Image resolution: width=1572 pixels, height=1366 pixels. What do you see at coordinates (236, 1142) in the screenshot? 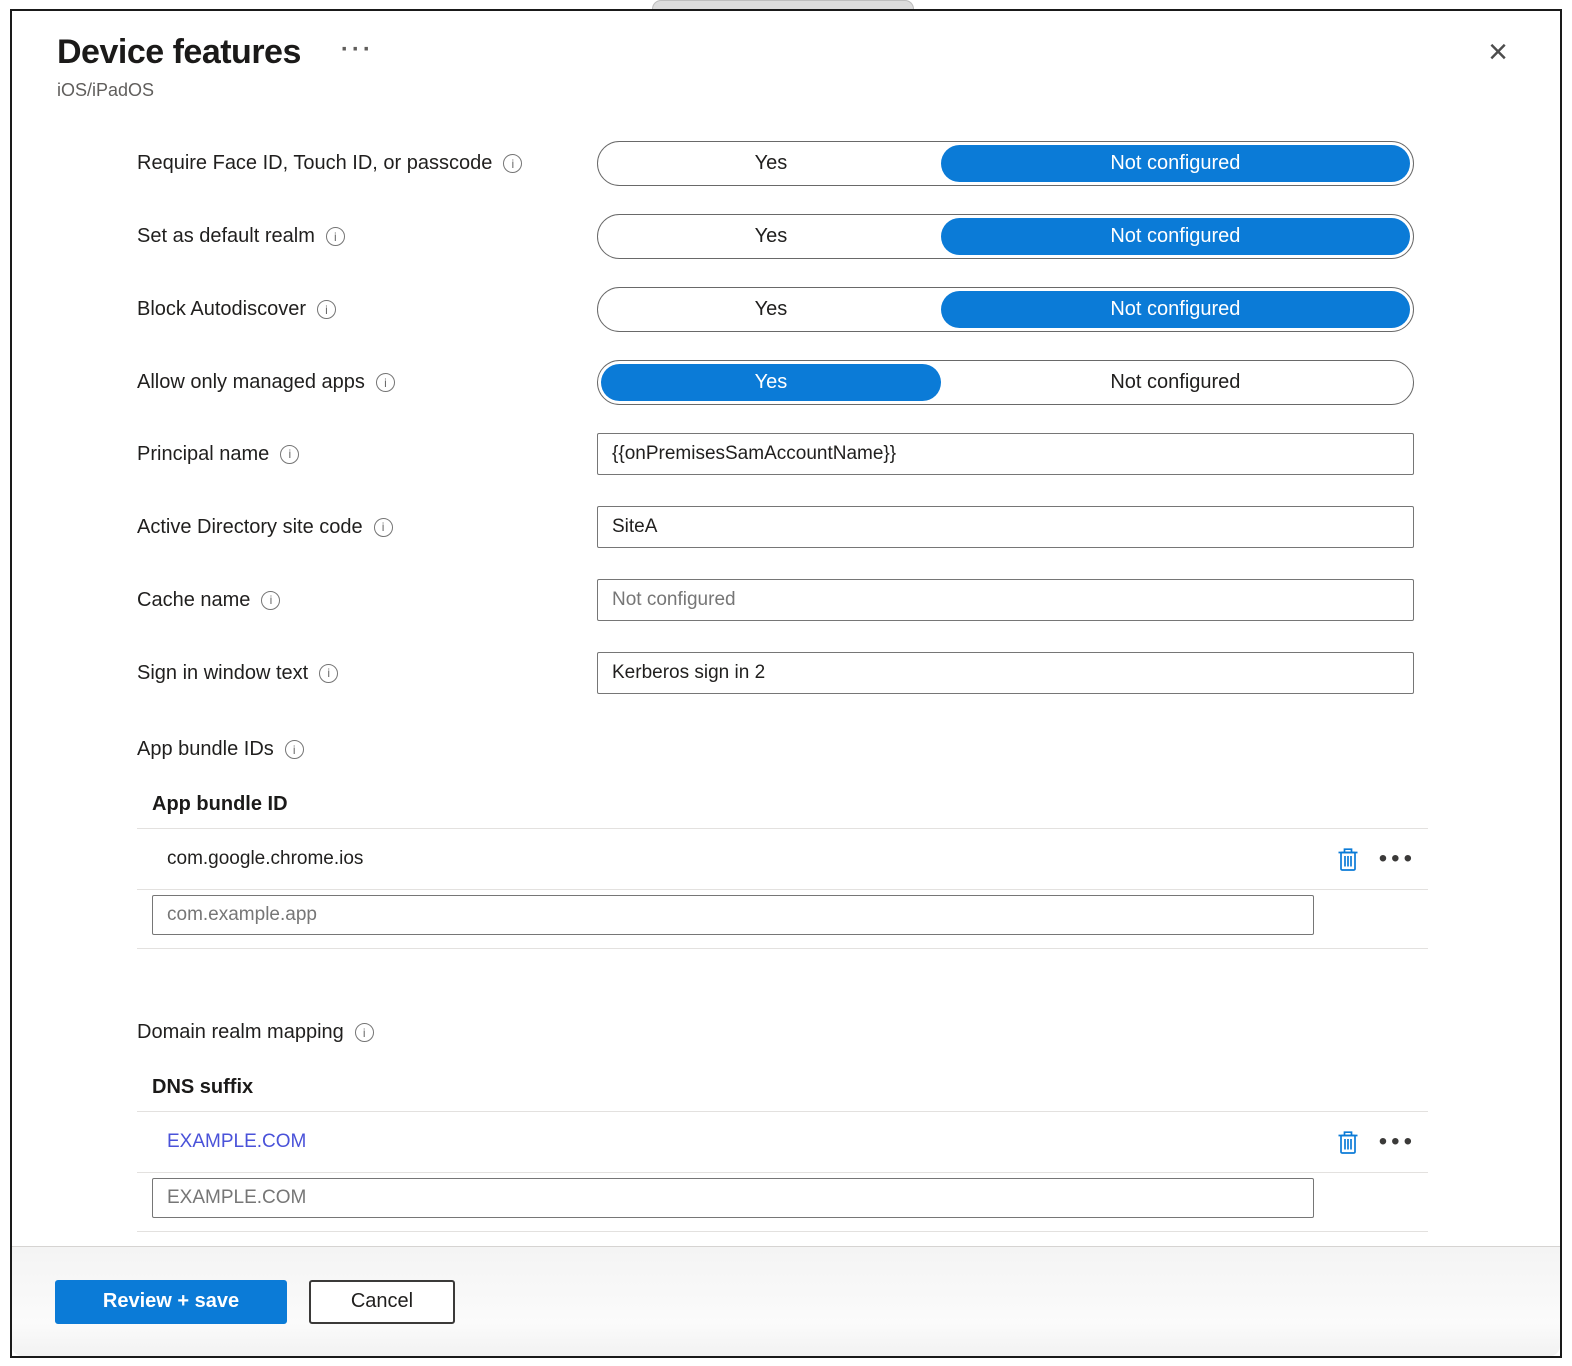
I see `dns-suffix-link: EXAMPLE.COM` at bounding box center [236, 1142].